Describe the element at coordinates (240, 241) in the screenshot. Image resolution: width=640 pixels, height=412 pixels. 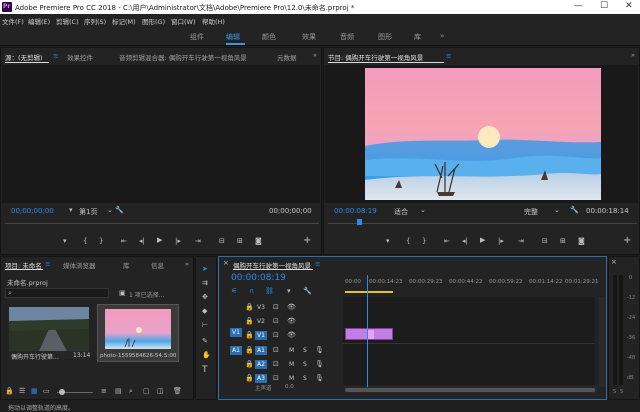
I see `source-overwrite-icon: ⊞` at that location.